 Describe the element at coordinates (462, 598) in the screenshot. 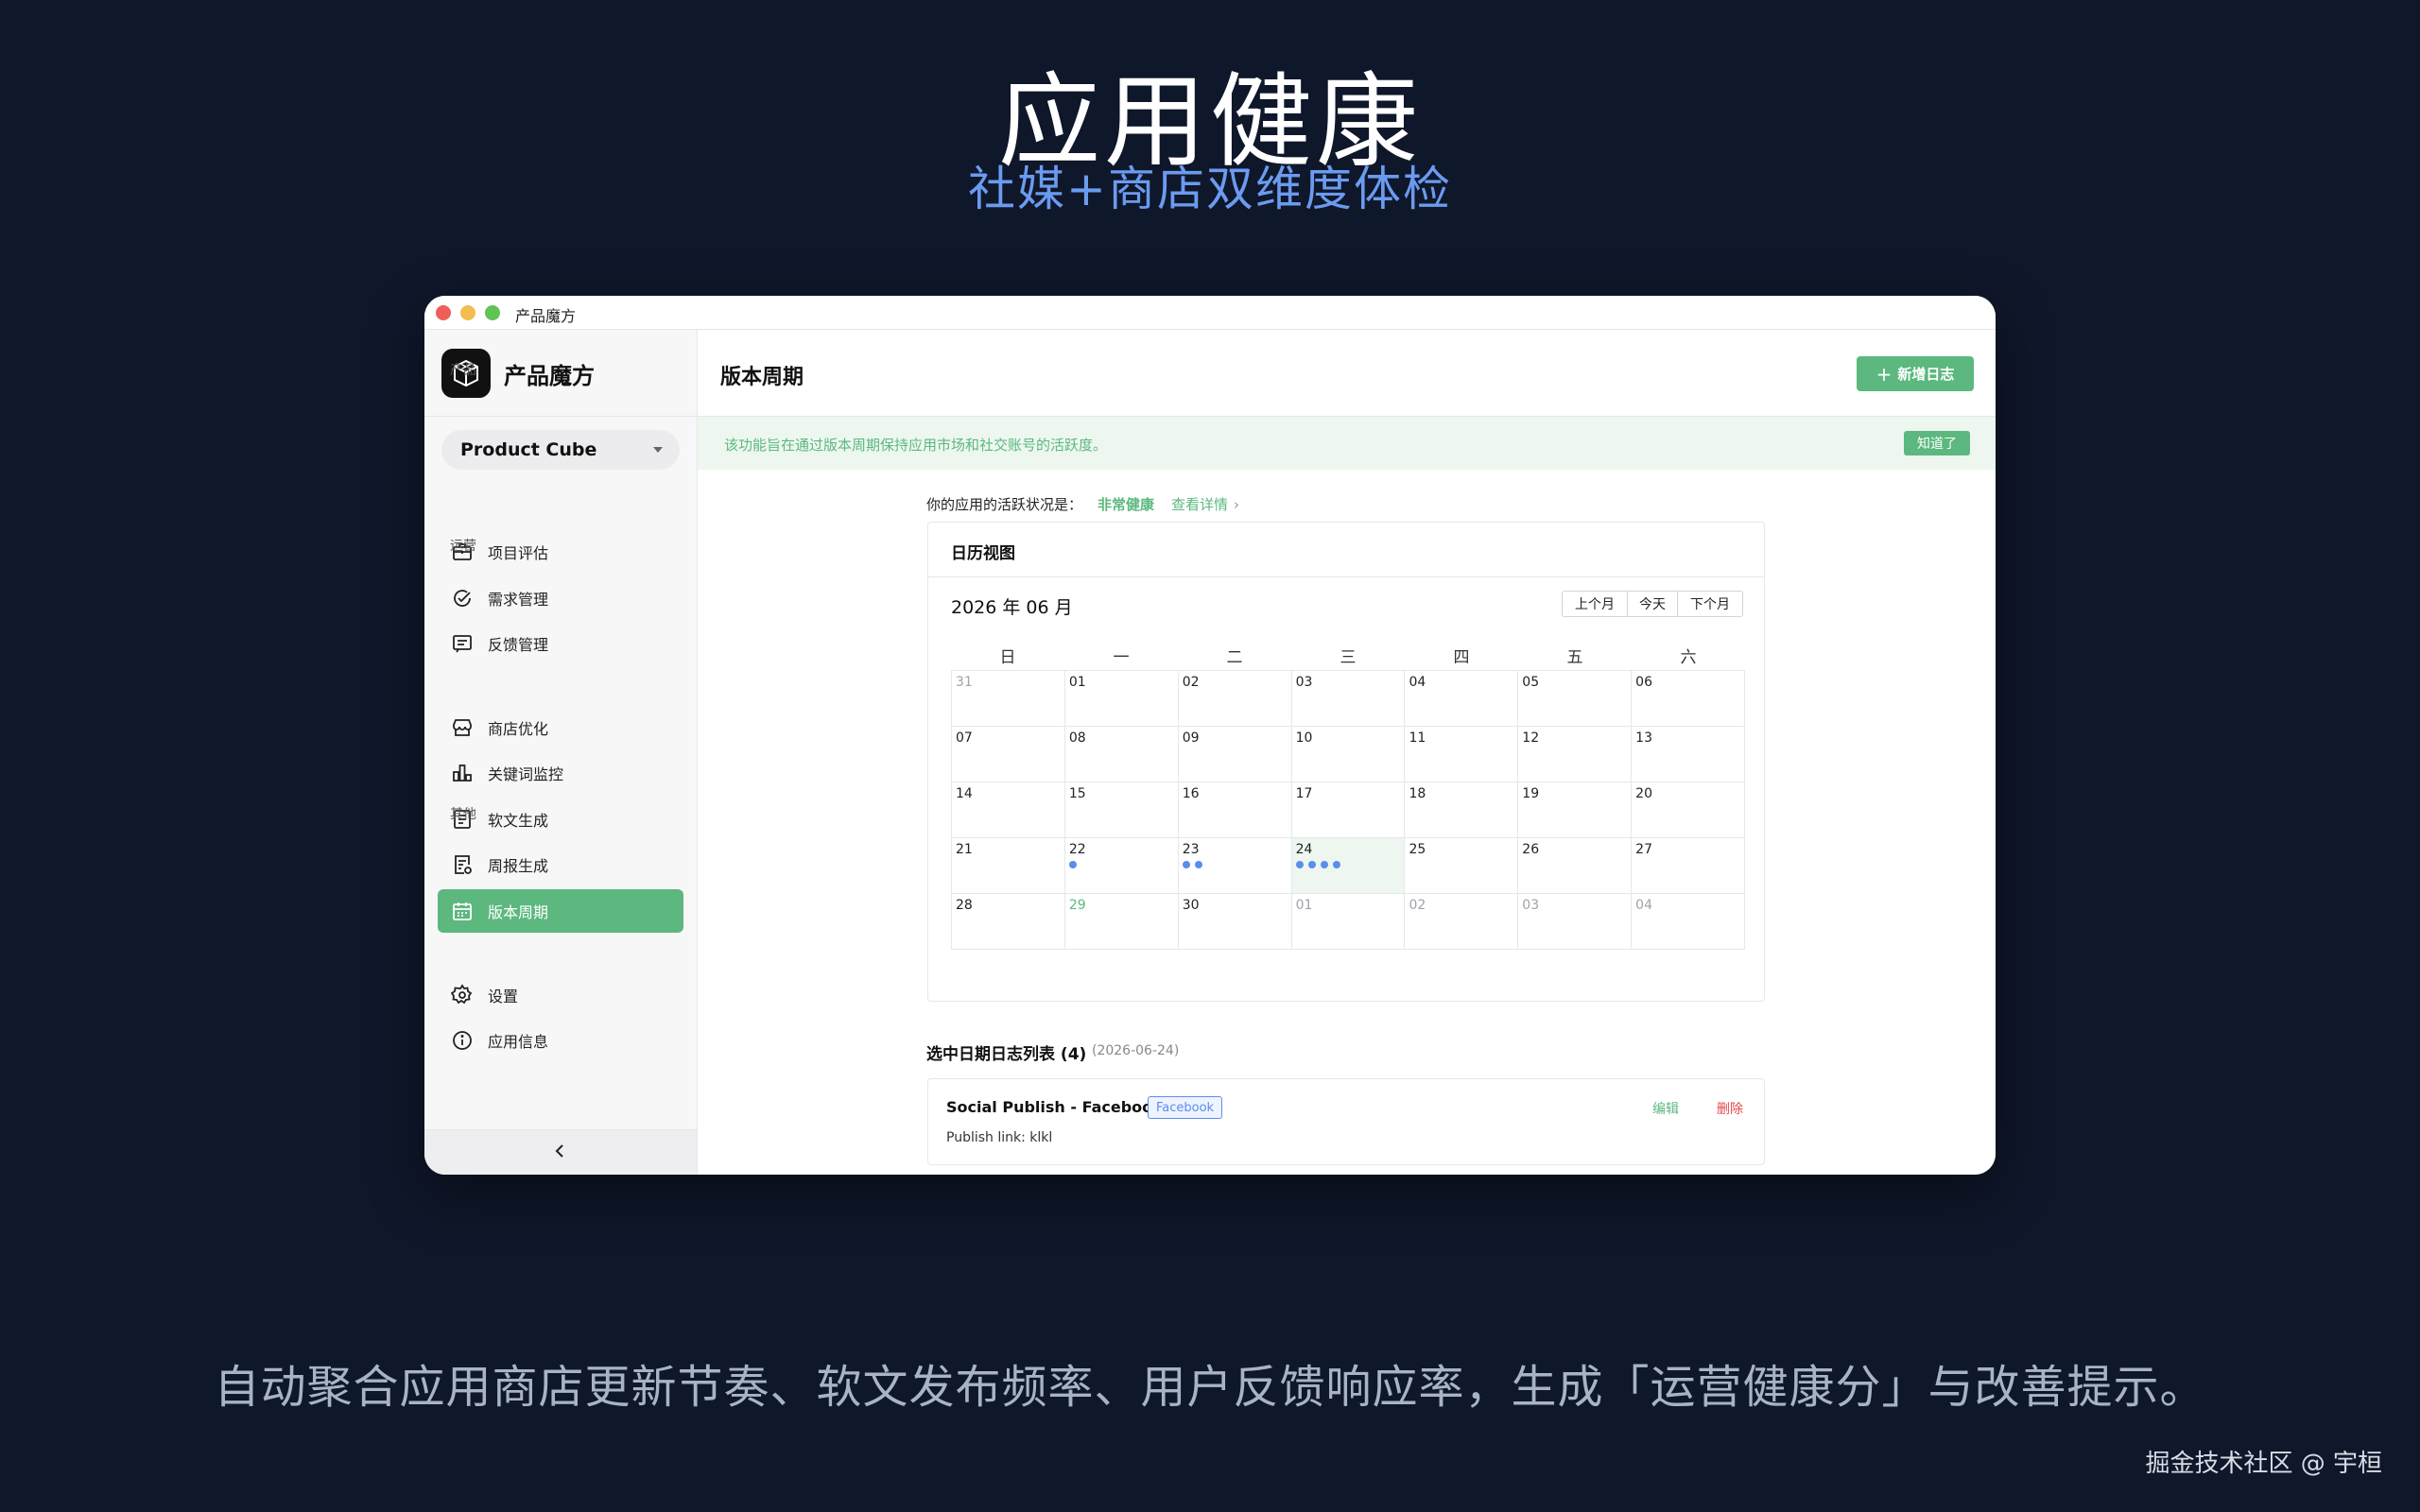

I see `check-circle-icon` at that location.